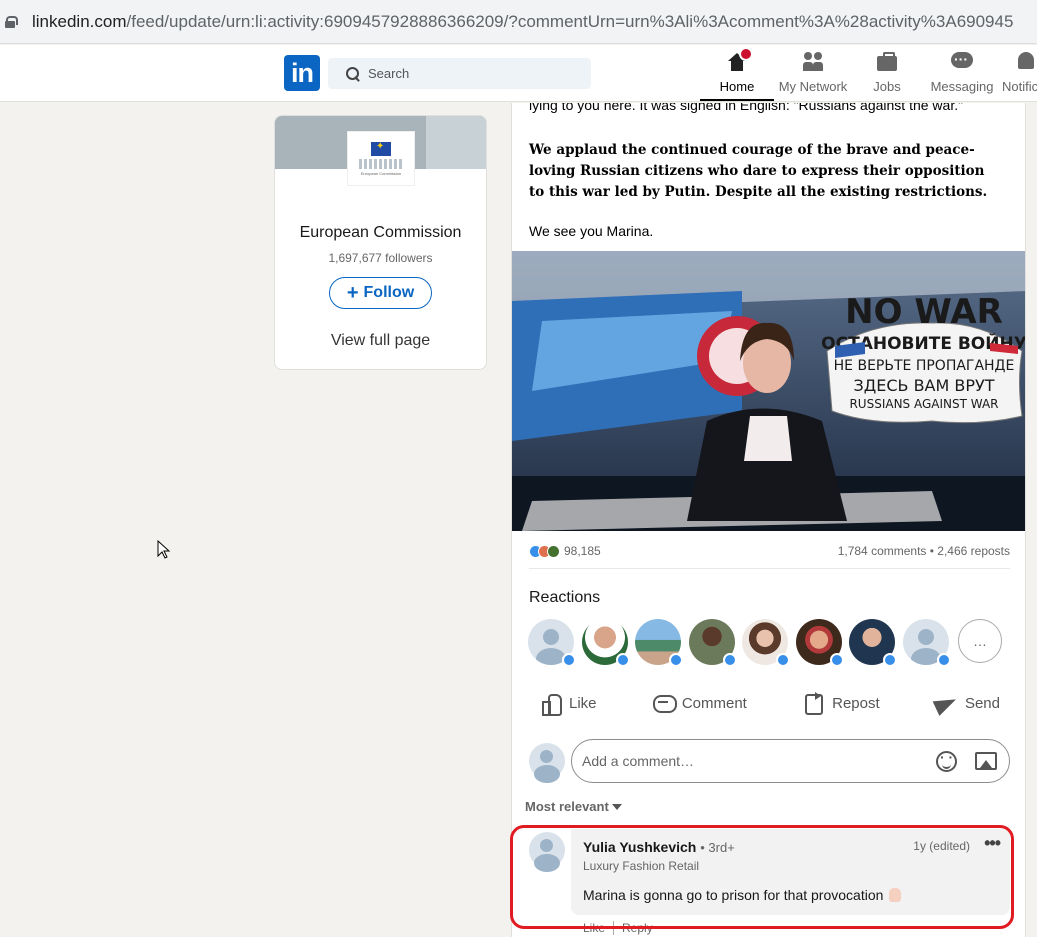  What do you see at coordinates (768, 438) in the screenshot?
I see `anchor-shirt` at bounding box center [768, 438].